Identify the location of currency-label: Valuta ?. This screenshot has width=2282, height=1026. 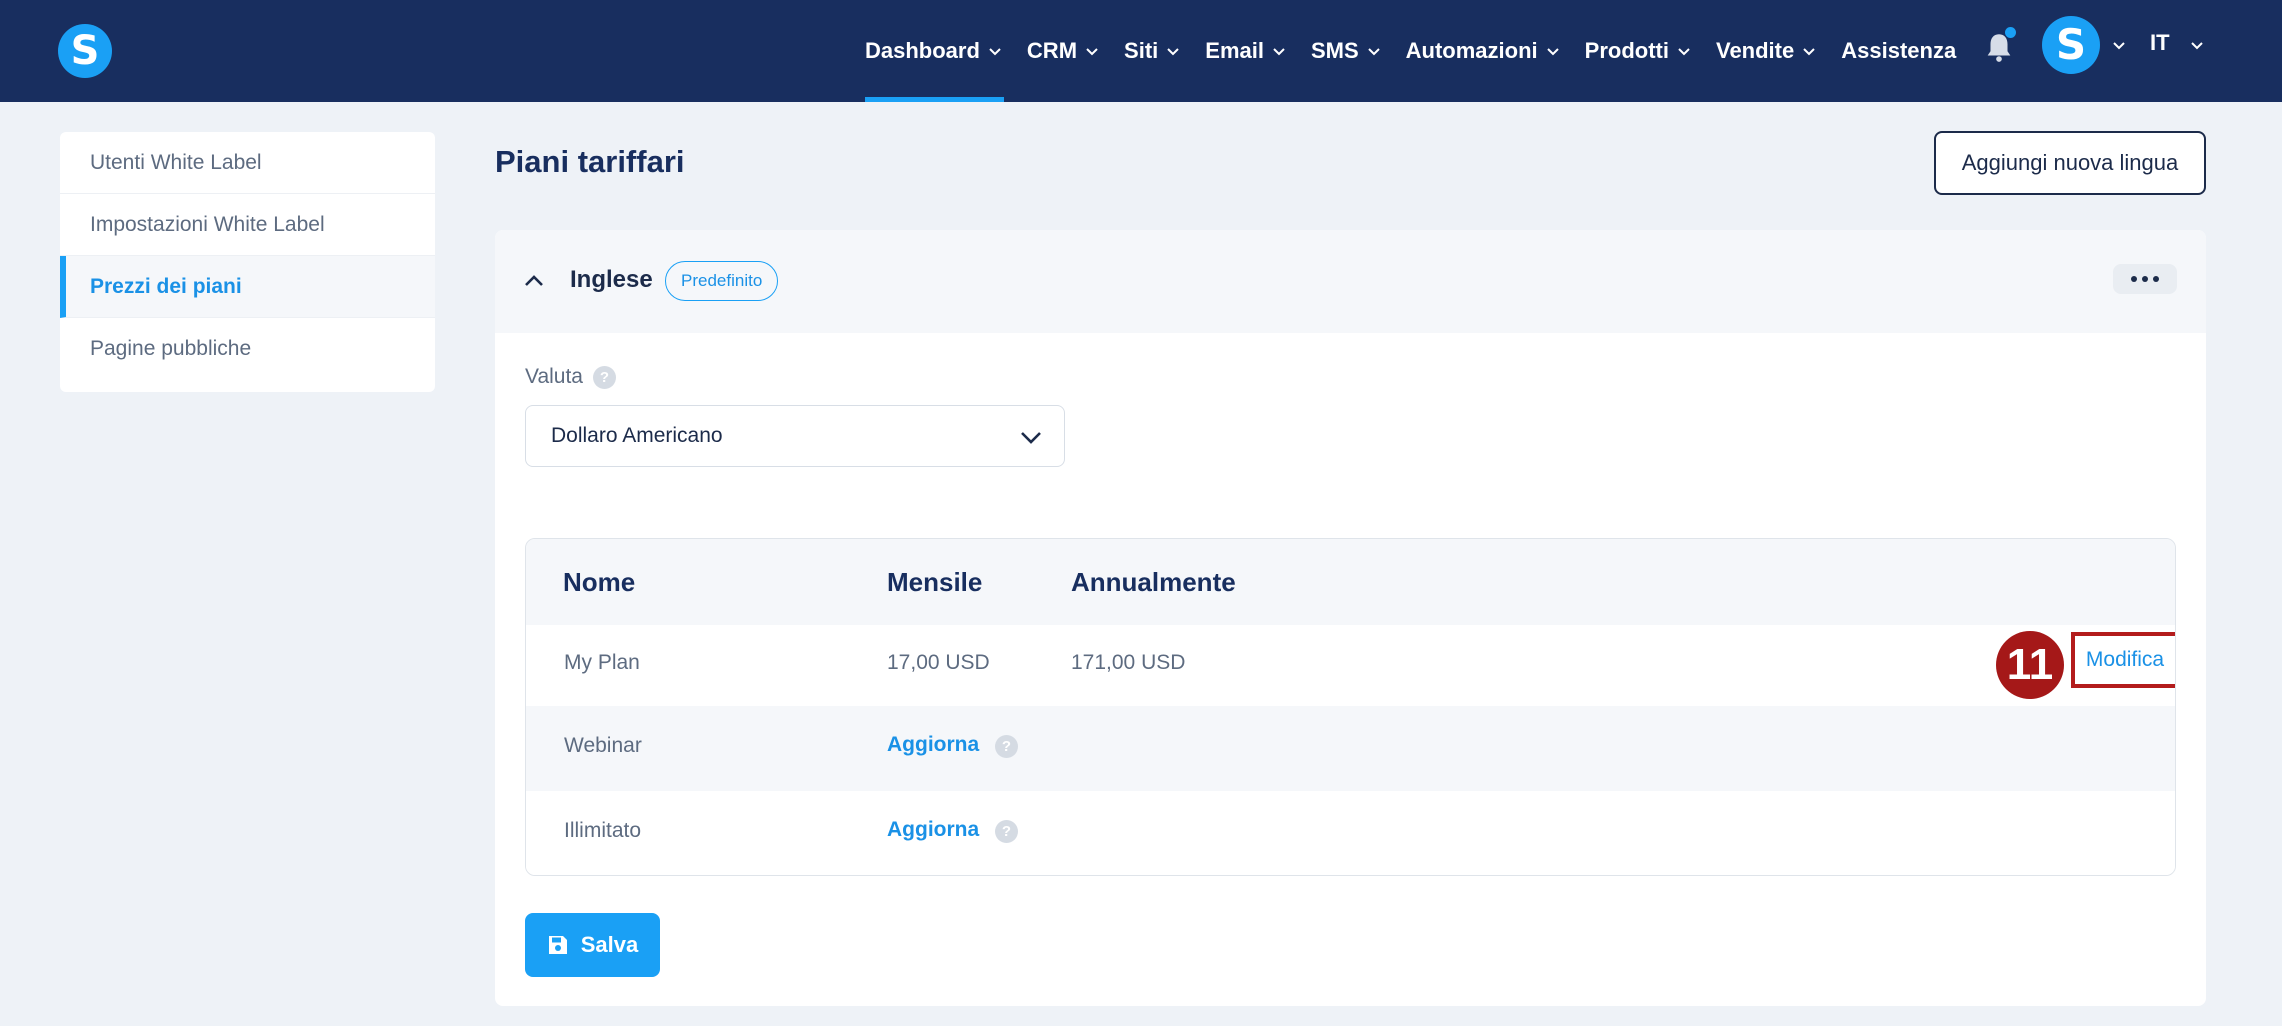
(570, 377).